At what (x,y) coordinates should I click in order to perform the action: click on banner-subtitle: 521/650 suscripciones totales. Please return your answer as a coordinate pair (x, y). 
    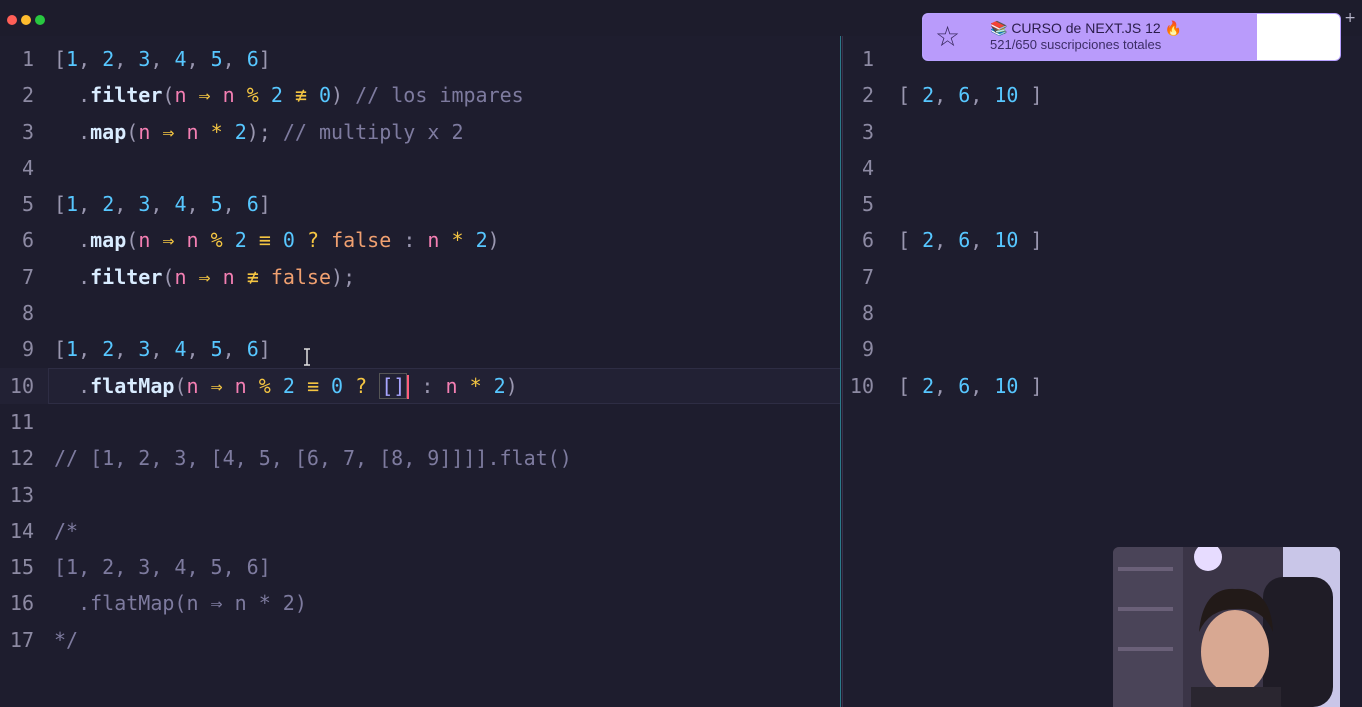
    Looking at the image, I should click on (1076, 44).